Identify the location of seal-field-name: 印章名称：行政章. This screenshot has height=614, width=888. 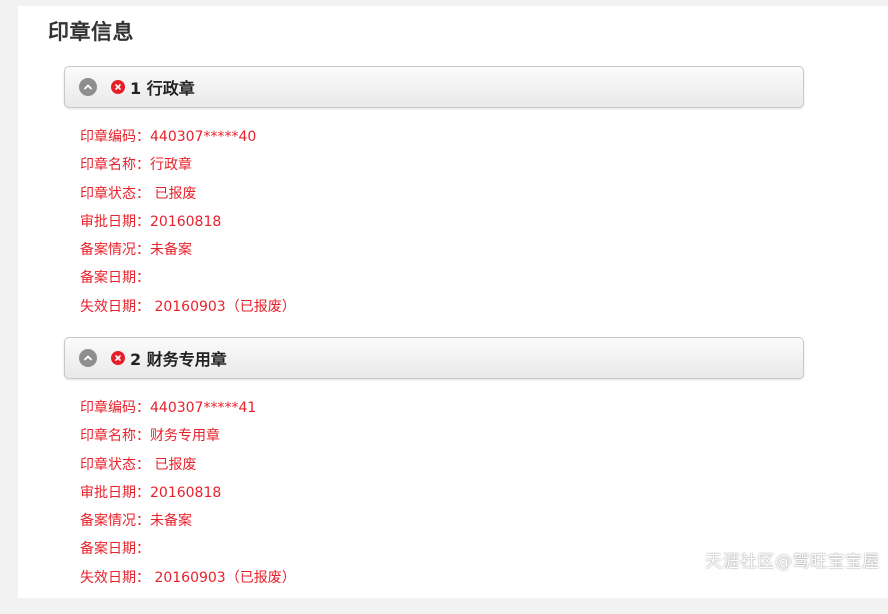
(136, 165).